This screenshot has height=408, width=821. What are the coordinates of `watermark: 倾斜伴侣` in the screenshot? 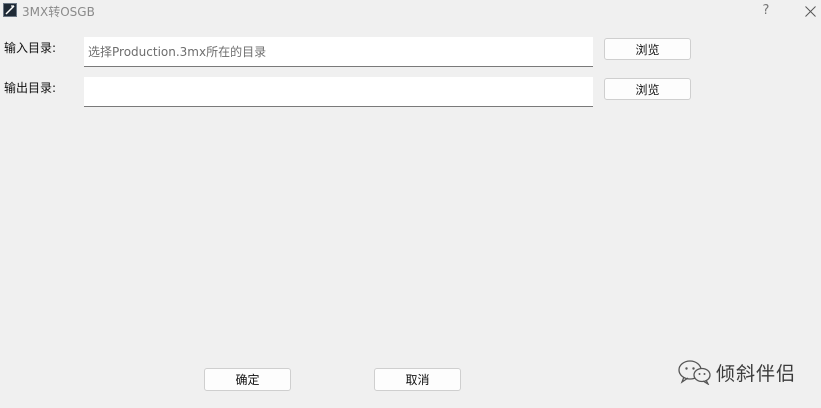 It's located at (736, 372).